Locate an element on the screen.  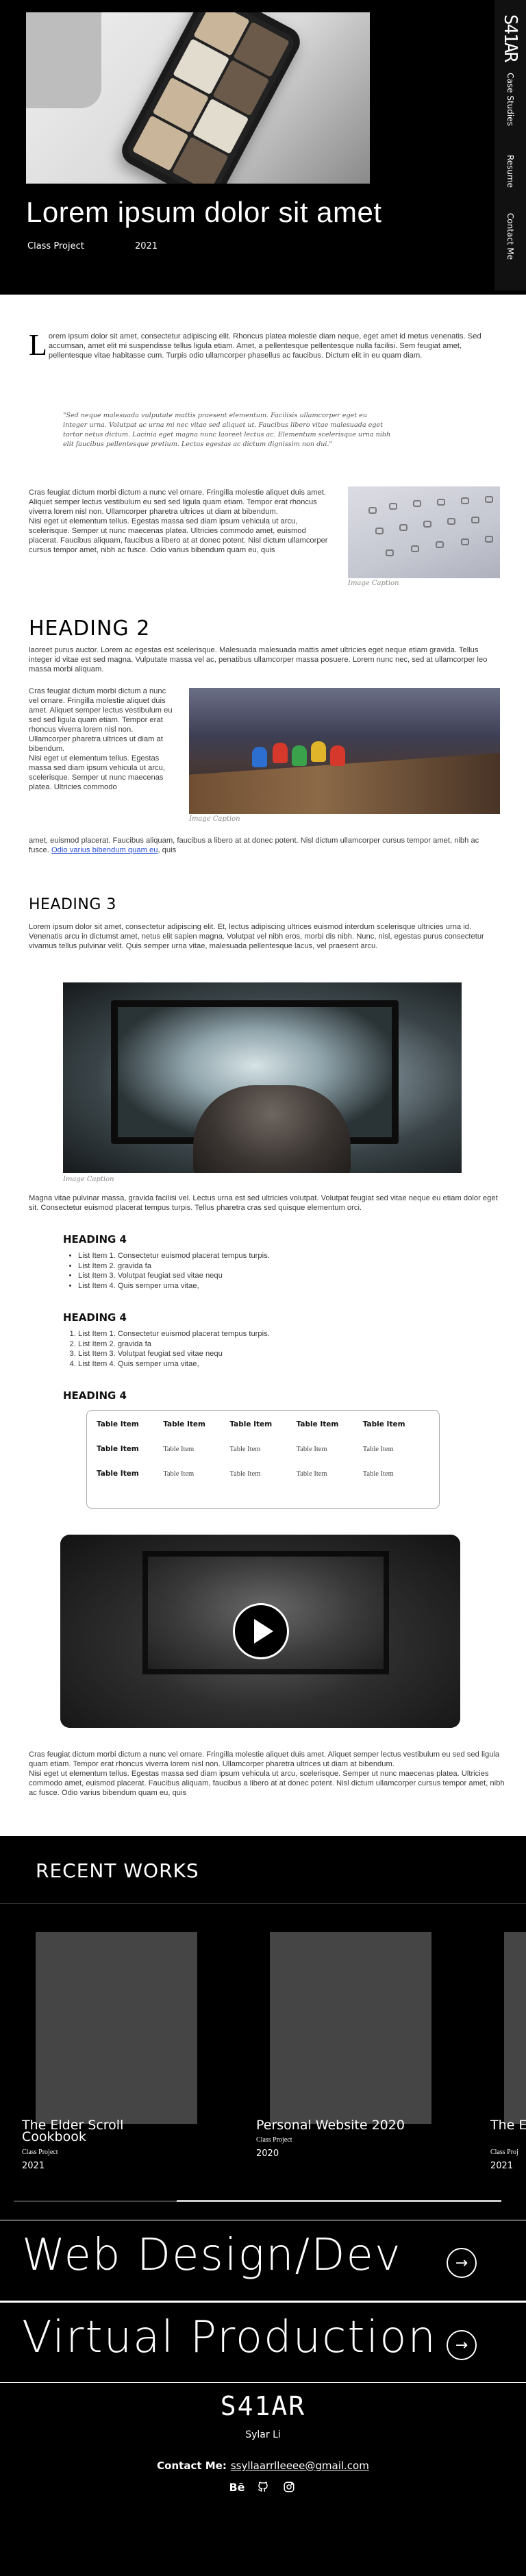
laptop-shape is located at coordinates (64, 60).